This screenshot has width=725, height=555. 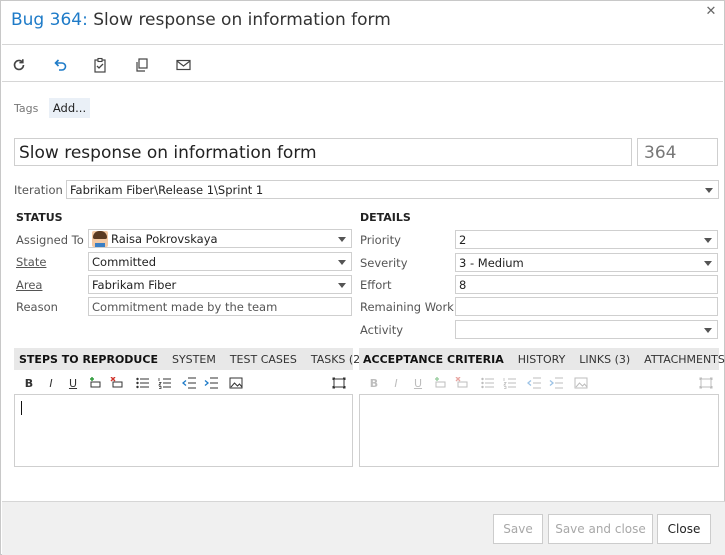 I want to click on status-heading: STATUS, so click(x=39, y=217).